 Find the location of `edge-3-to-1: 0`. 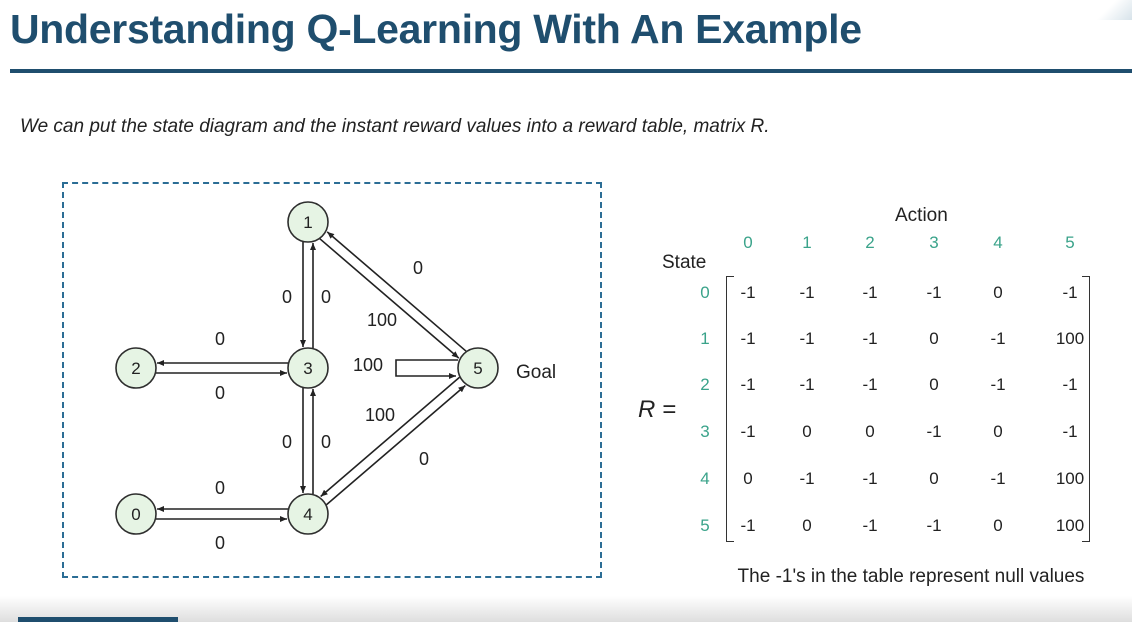

edge-3-to-1: 0 is located at coordinates (299, 295).